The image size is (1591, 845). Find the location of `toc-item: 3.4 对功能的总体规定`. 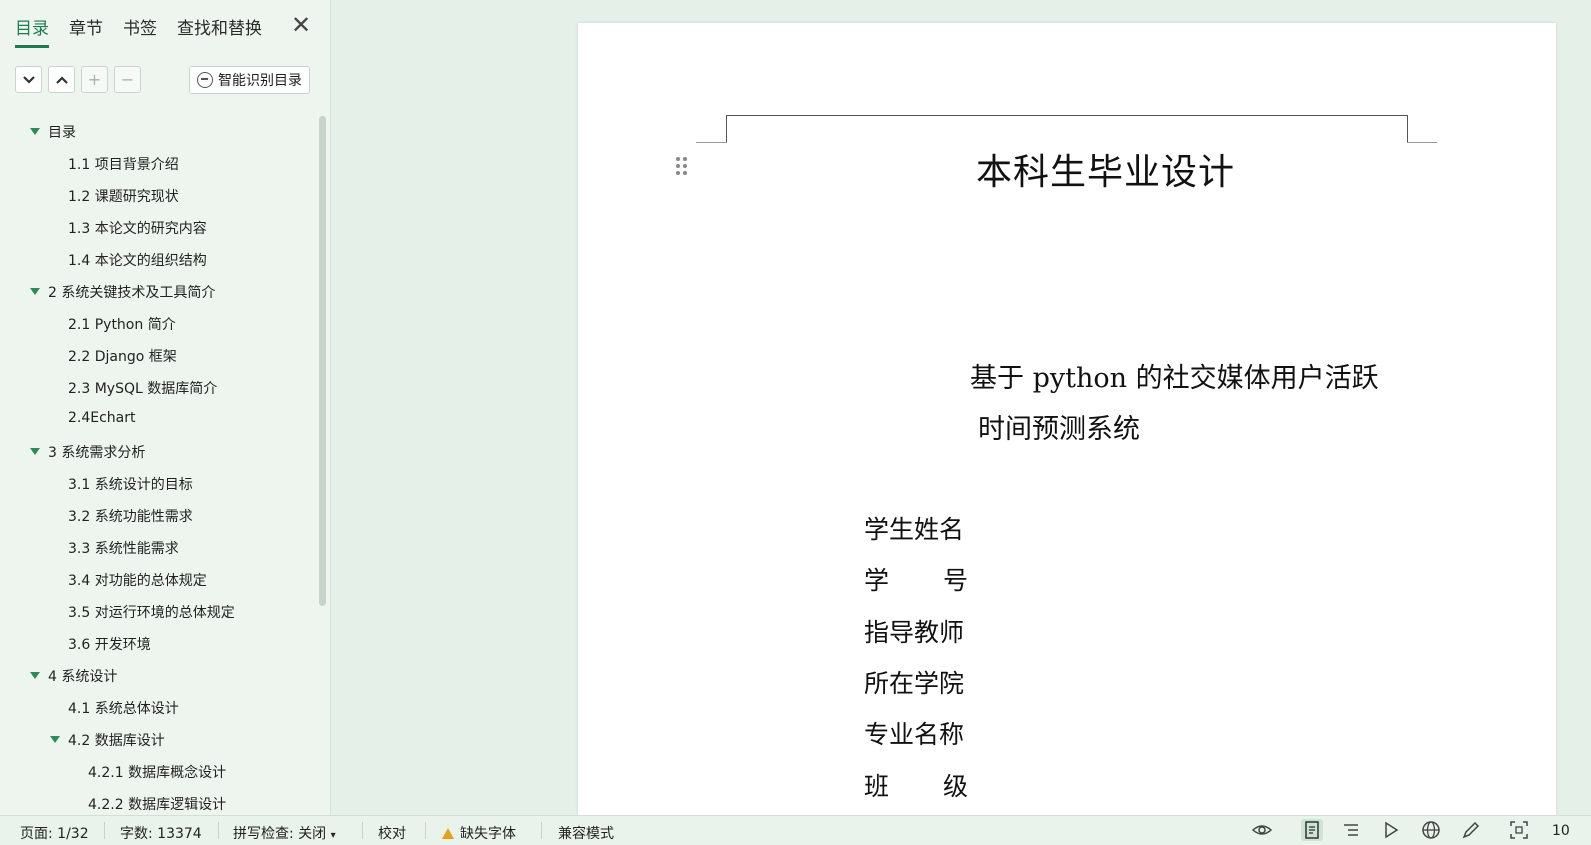

toc-item: 3.4 对功能的总体规定 is located at coordinates (137, 580).